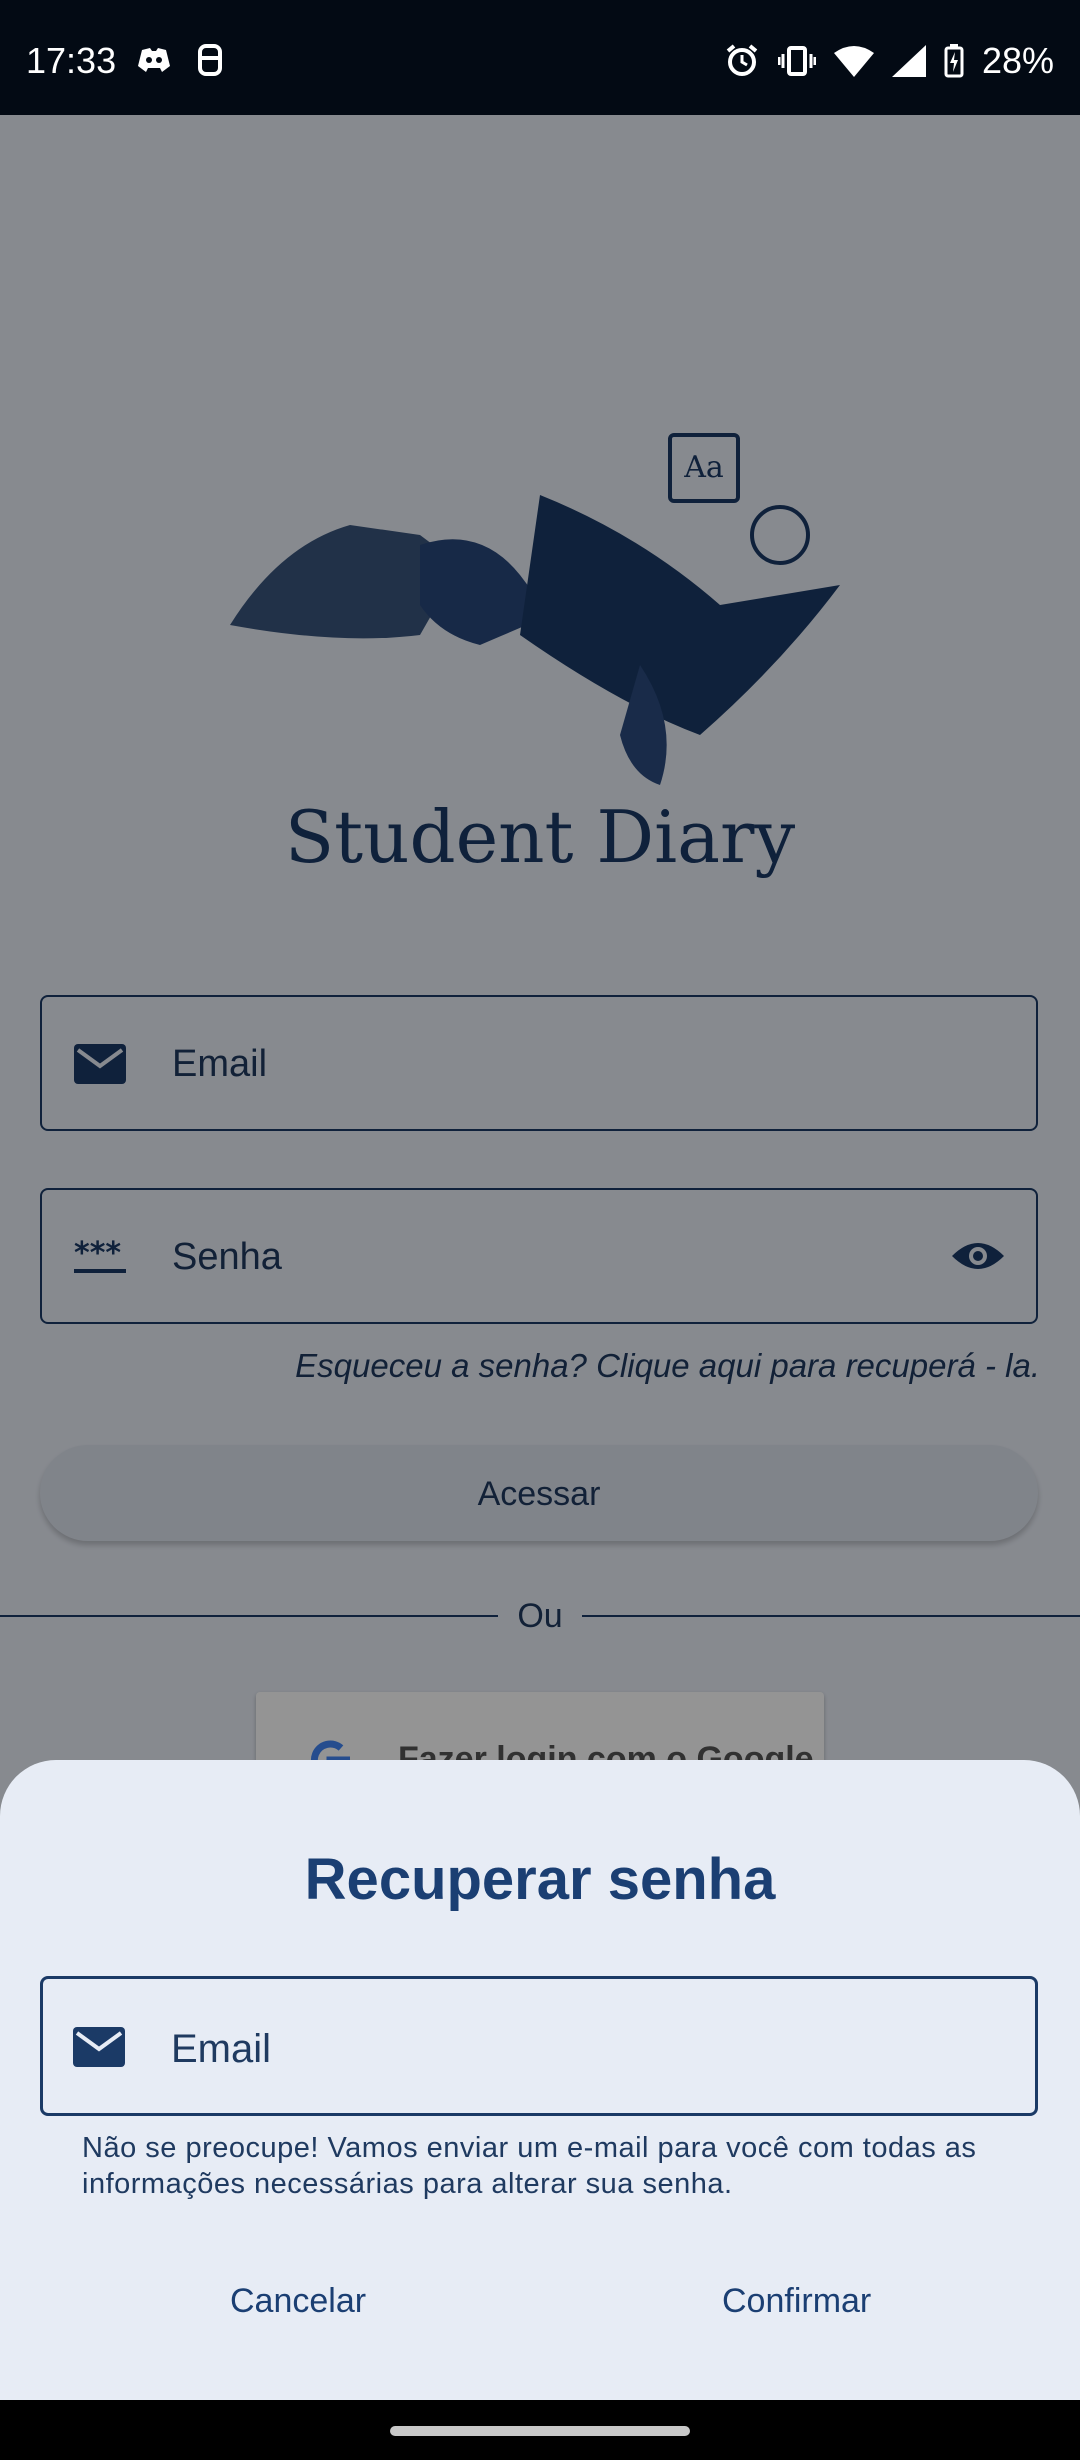 Image resolution: width=1080 pixels, height=2460 pixels. What do you see at coordinates (154, 60) in the screenshot?
I see `discord-icon` at bounding box center [154, 60].